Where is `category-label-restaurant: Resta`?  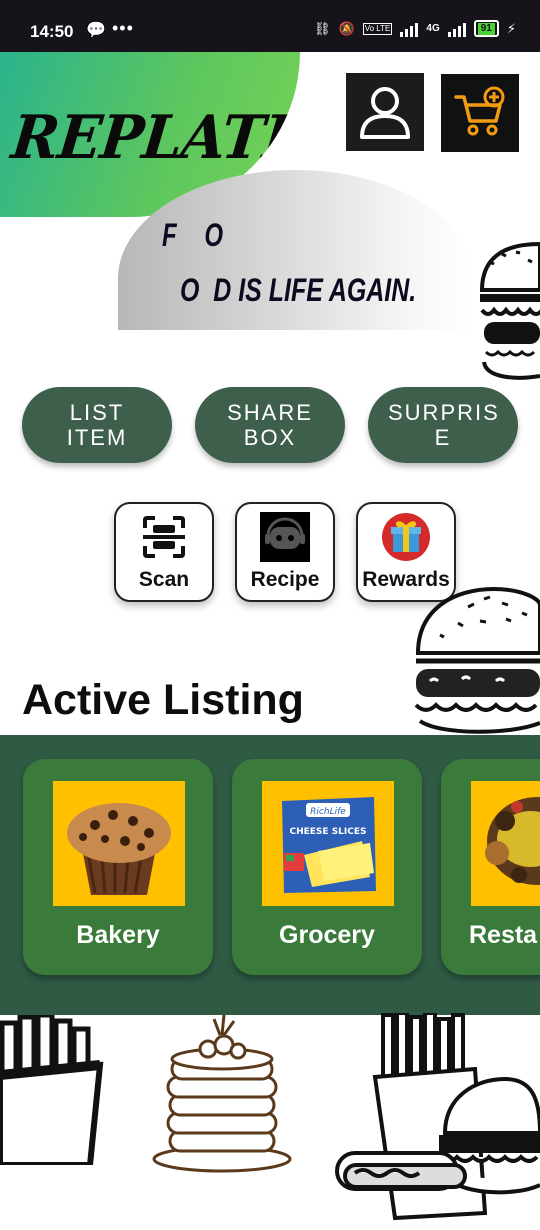 category-label-restaurant: Resta is located at coordinates (503, 935).